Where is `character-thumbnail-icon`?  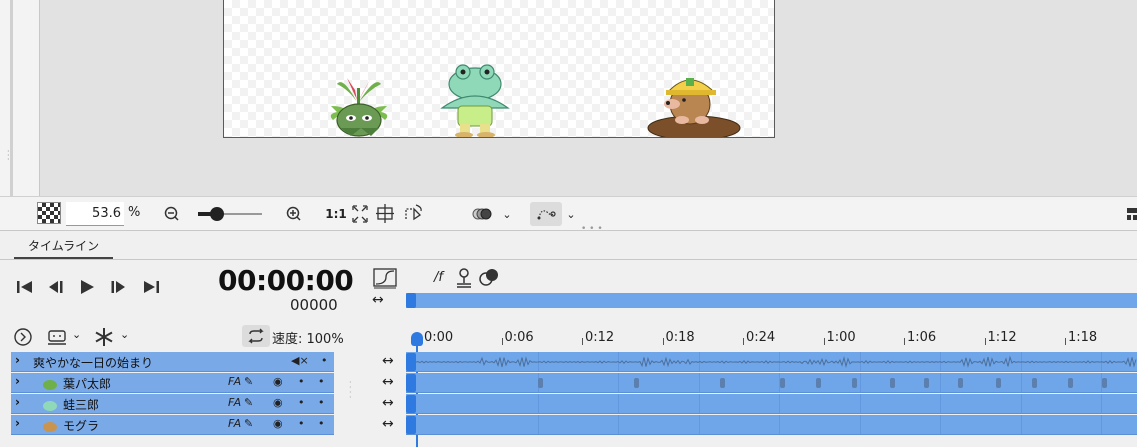 character-thumbnail-icon is located at coordinates (50, 427).